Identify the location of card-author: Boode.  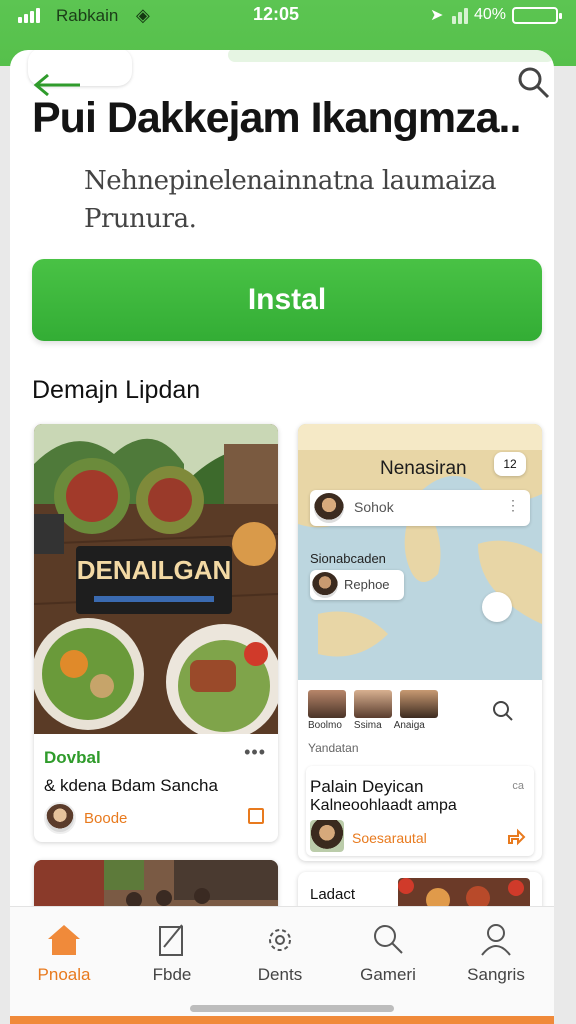
(105, 818).